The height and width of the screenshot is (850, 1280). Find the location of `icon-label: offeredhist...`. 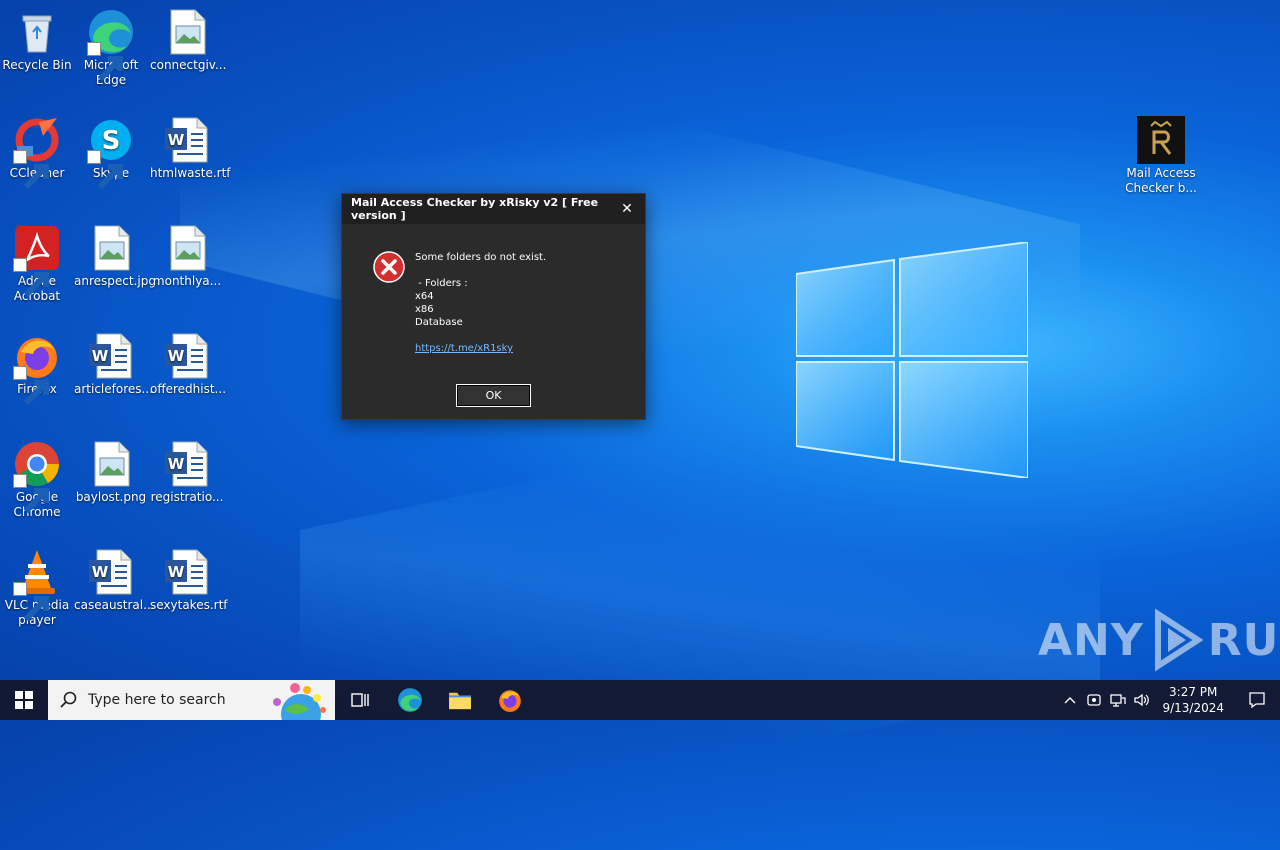

icon-label: offeredhist... is located at coordinates (188, 389).